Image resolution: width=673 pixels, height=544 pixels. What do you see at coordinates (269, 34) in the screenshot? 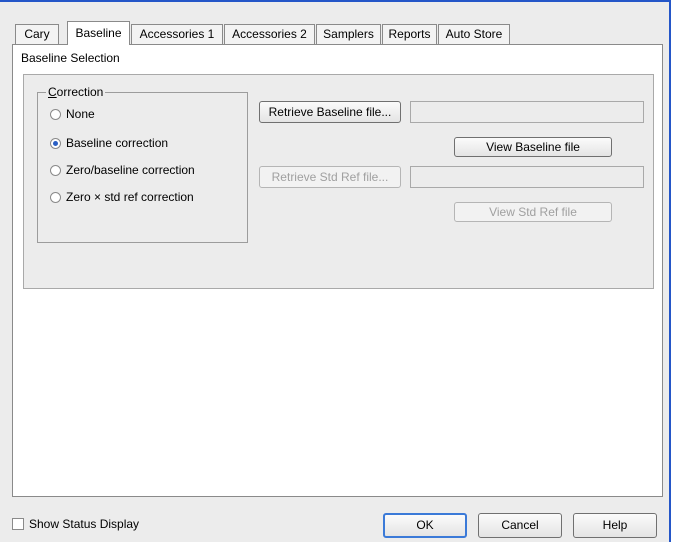
I see `tab-accessories-2: Accessories 2` at bounding box center [269, 34].